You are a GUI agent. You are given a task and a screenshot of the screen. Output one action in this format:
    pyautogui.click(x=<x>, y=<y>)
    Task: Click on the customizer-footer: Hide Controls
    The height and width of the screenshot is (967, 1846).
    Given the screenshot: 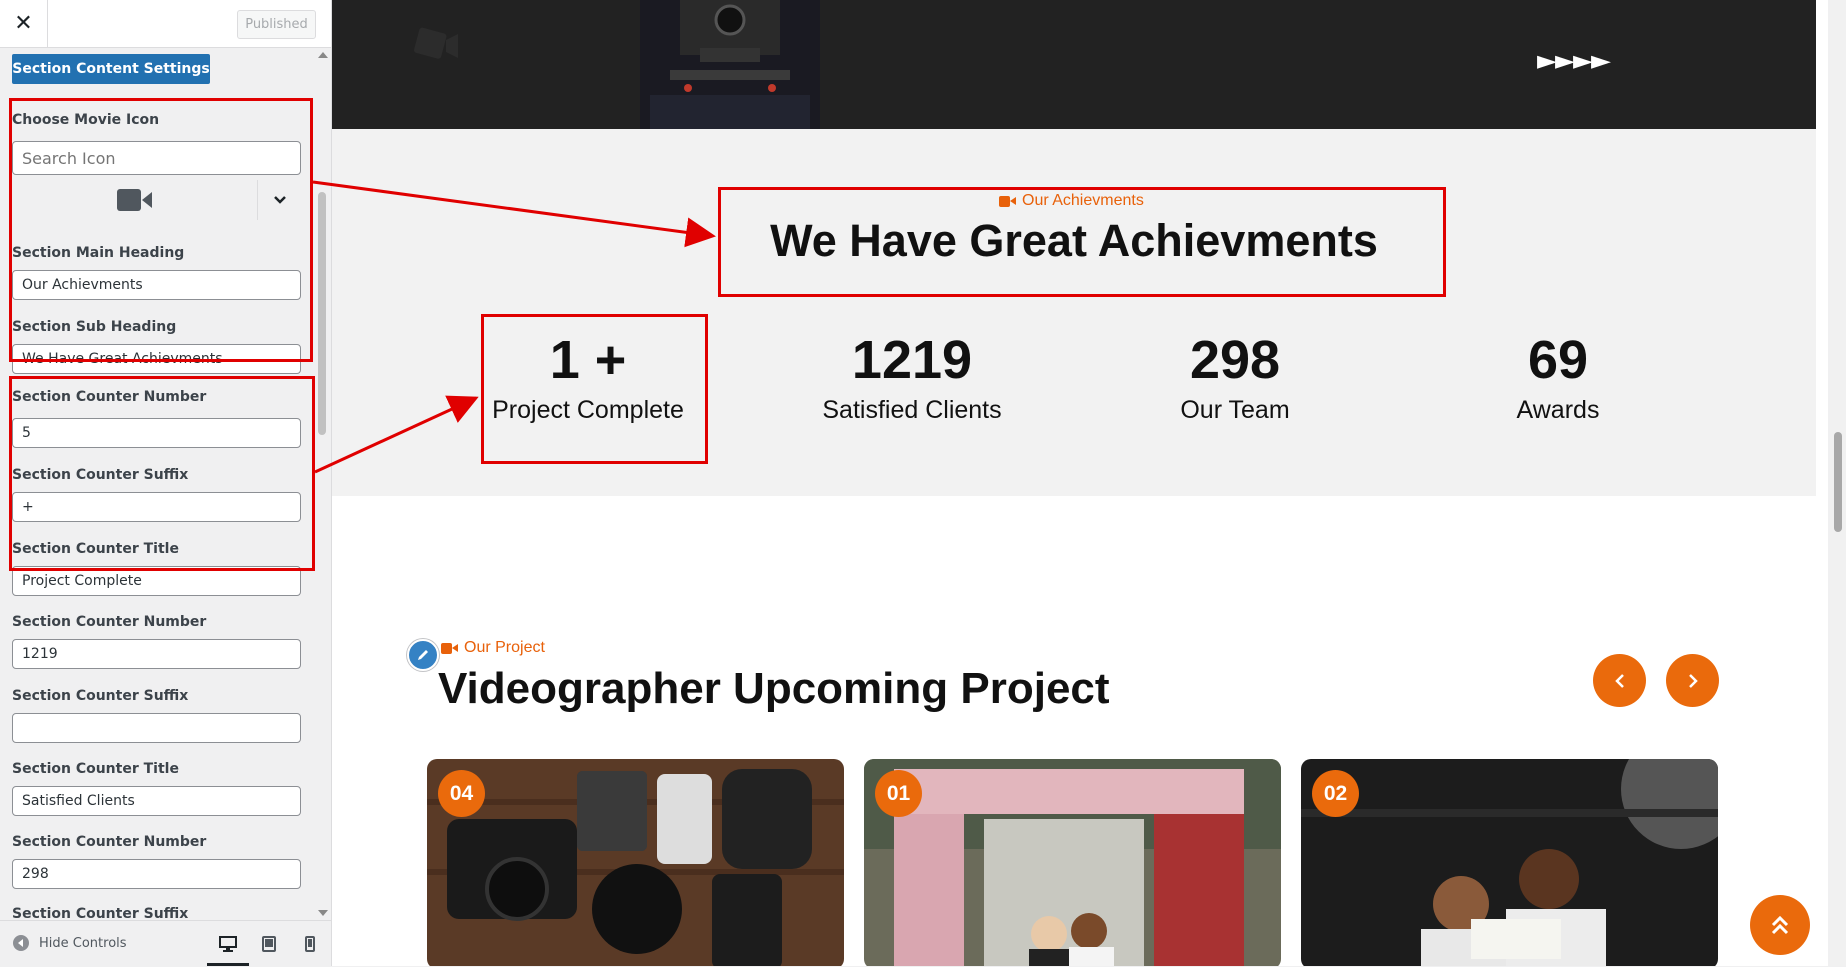 What is the action you would take?
    pyautogui.click(x=165, y=943)
    